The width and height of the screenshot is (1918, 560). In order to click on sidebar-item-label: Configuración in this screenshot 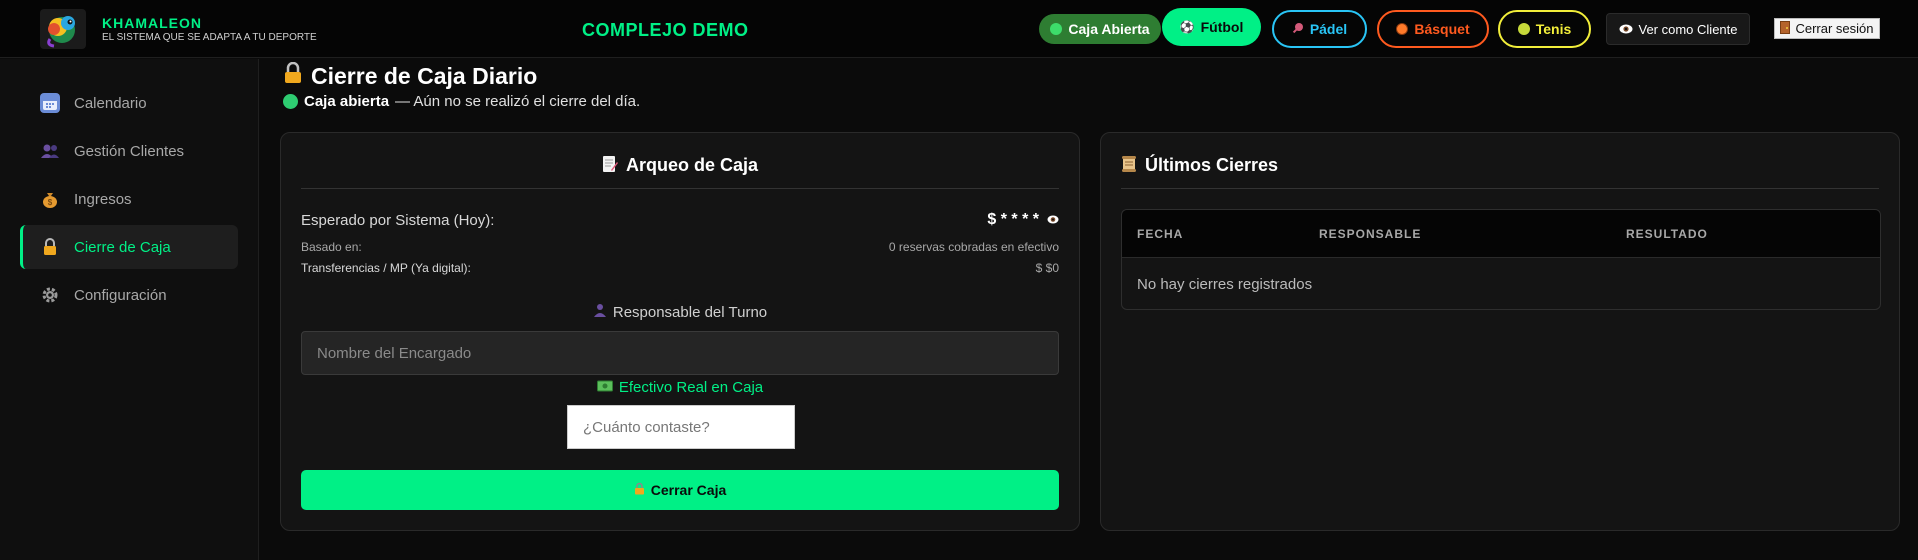, I will do `click(120, 295)`.